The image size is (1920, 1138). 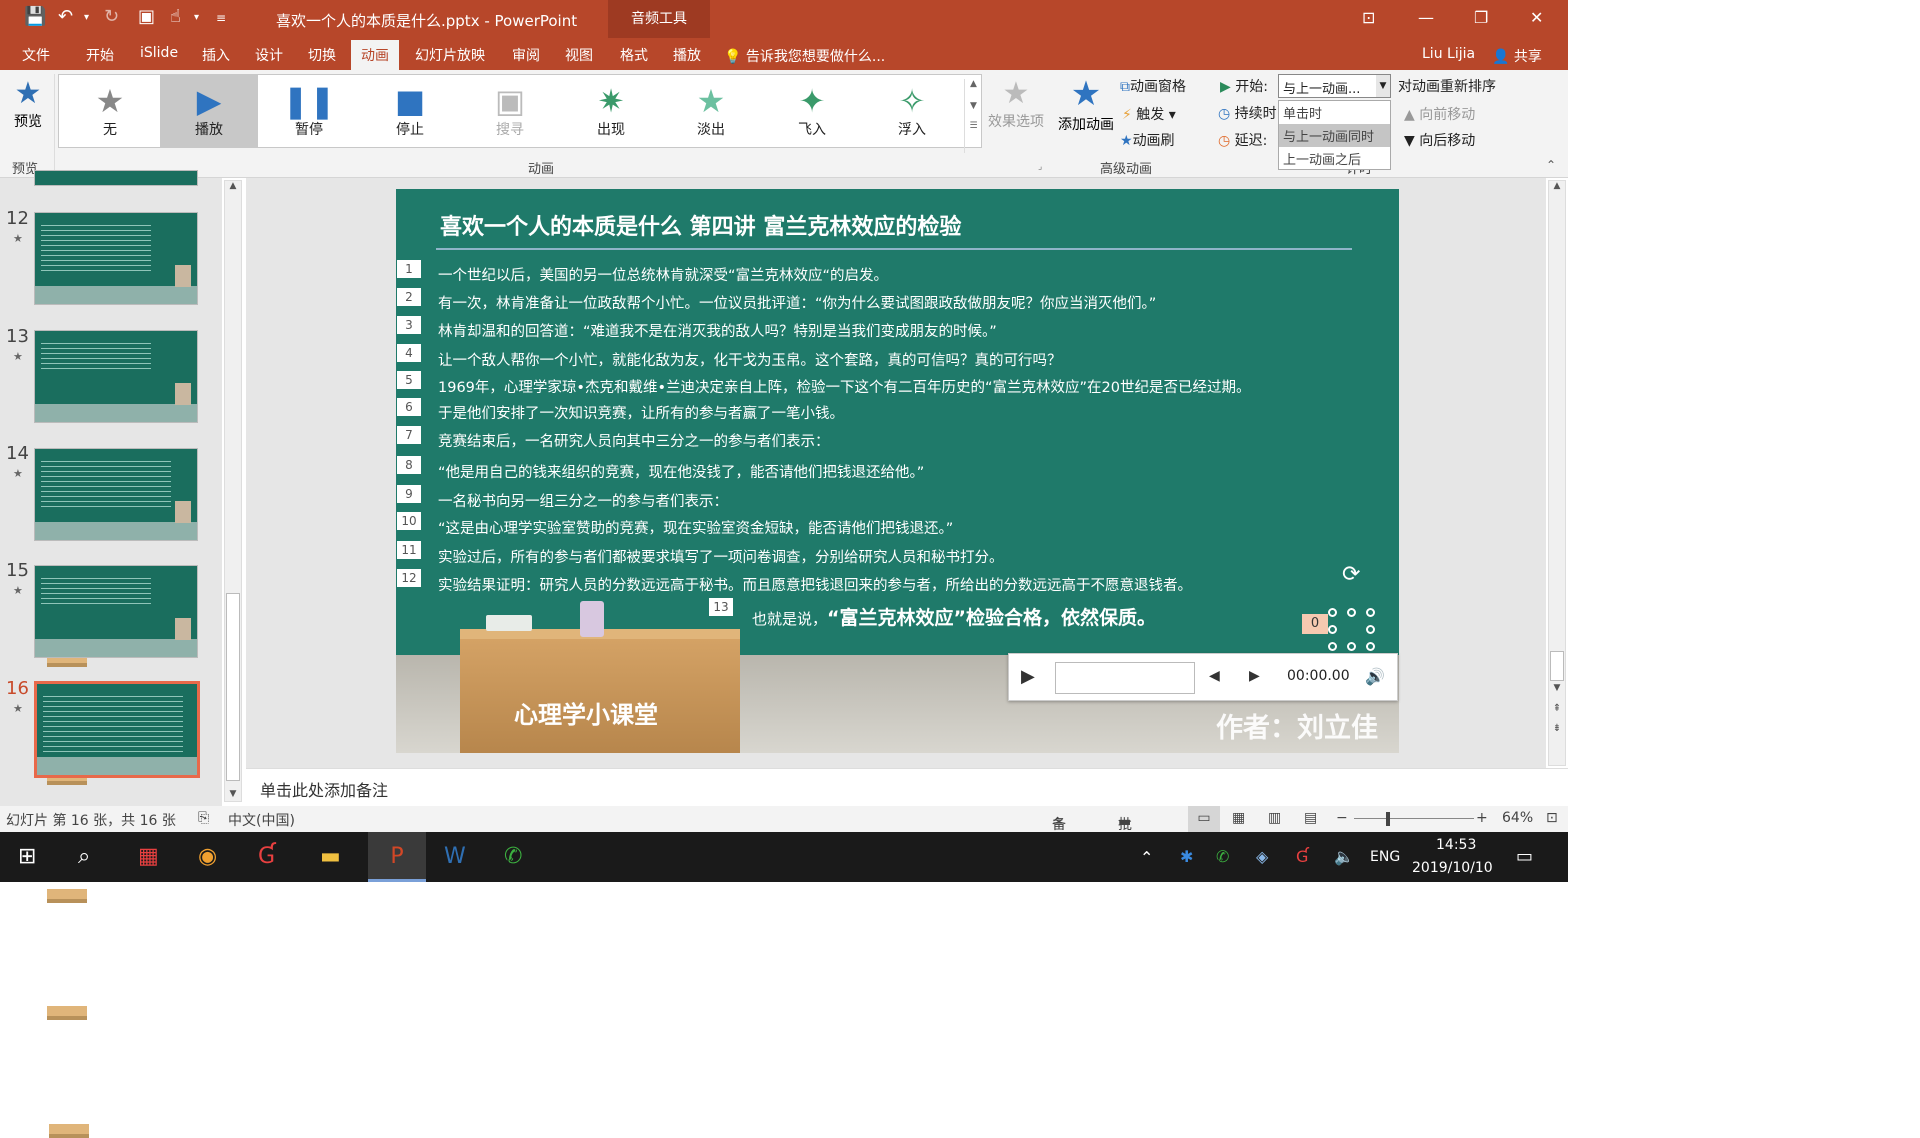 What do you see at coordinates (1302, 856) in the screenshot?
I see `tray-red-icon: Ɠ` at bounding box center [1302, 856].